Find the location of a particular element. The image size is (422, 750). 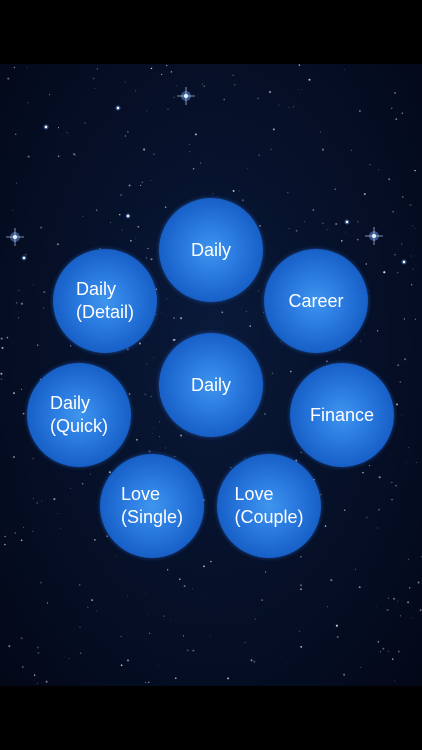

love-couple-button: Love (Couple) is located at coordinates (269, 506).